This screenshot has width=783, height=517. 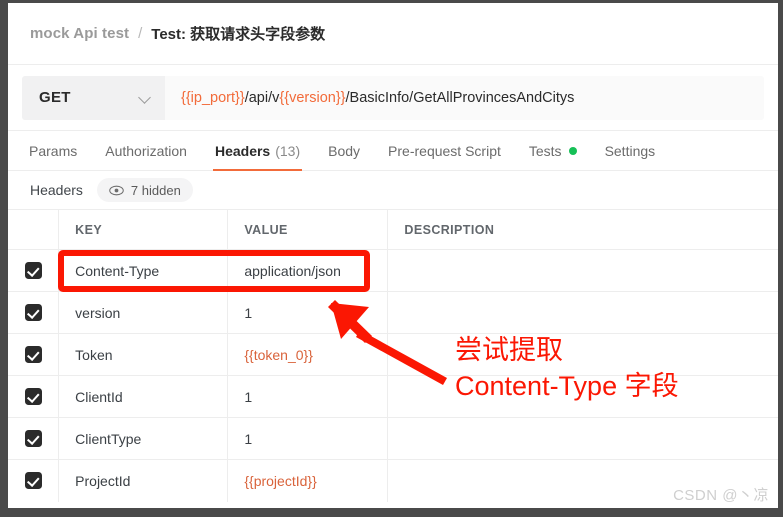 I want to click on tab-label: Body, so click(x=344, y=150).